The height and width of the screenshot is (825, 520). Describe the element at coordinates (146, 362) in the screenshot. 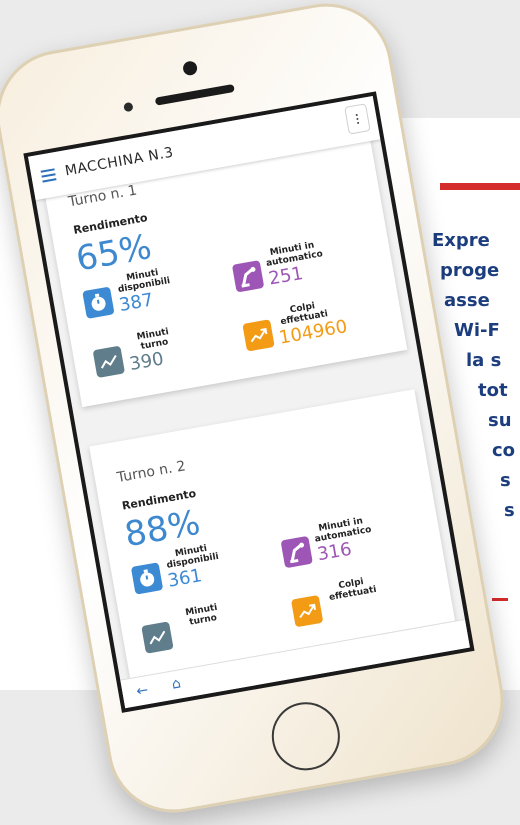

I see `metric-value: 390` at that location.